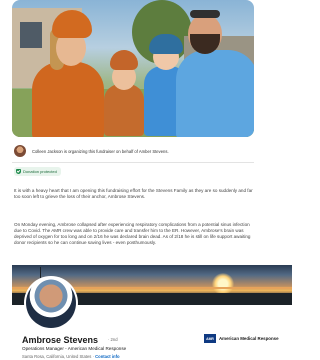 The width and height of the screenshot is (320, 360). What do you see at coordinates (60, 340) in the screenshot?
I see `profile-name: Ambrose Stevens` at bounding box center [60, 340].